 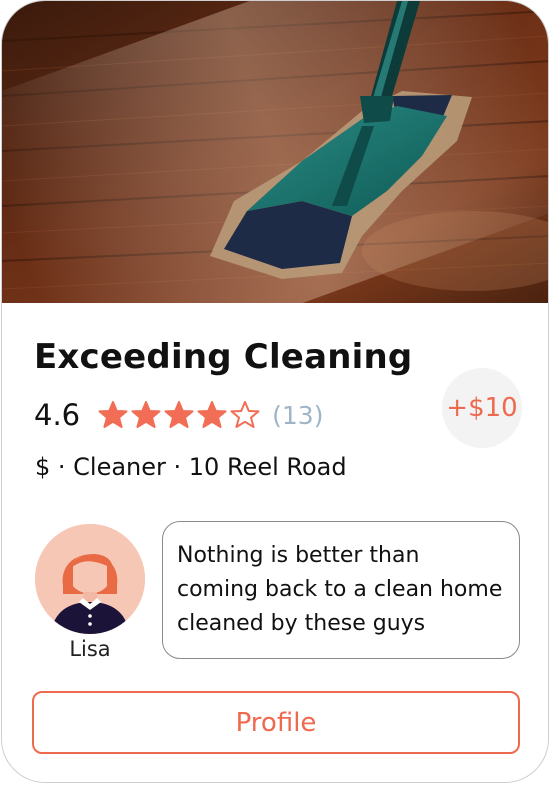 What do you see at coordinates (90, 649) in the screenshot?
I see `reviewer-name: Lisa` at bounding box center [90, 649].